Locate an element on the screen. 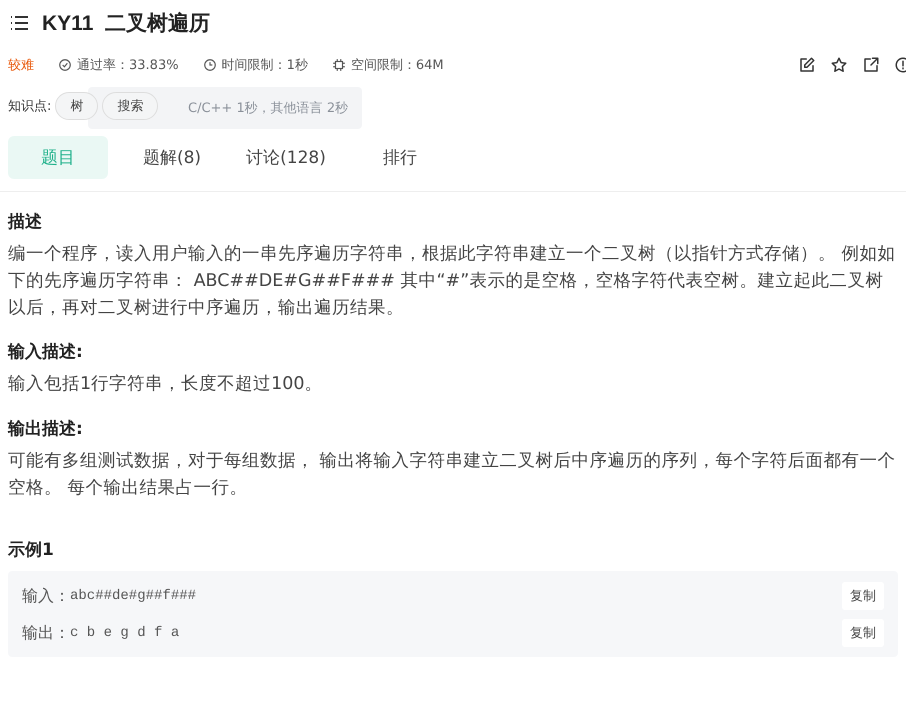 Image resolution: width=906 pixels, height=716 pixels. clock-icon is located at coordinates (209, 65).